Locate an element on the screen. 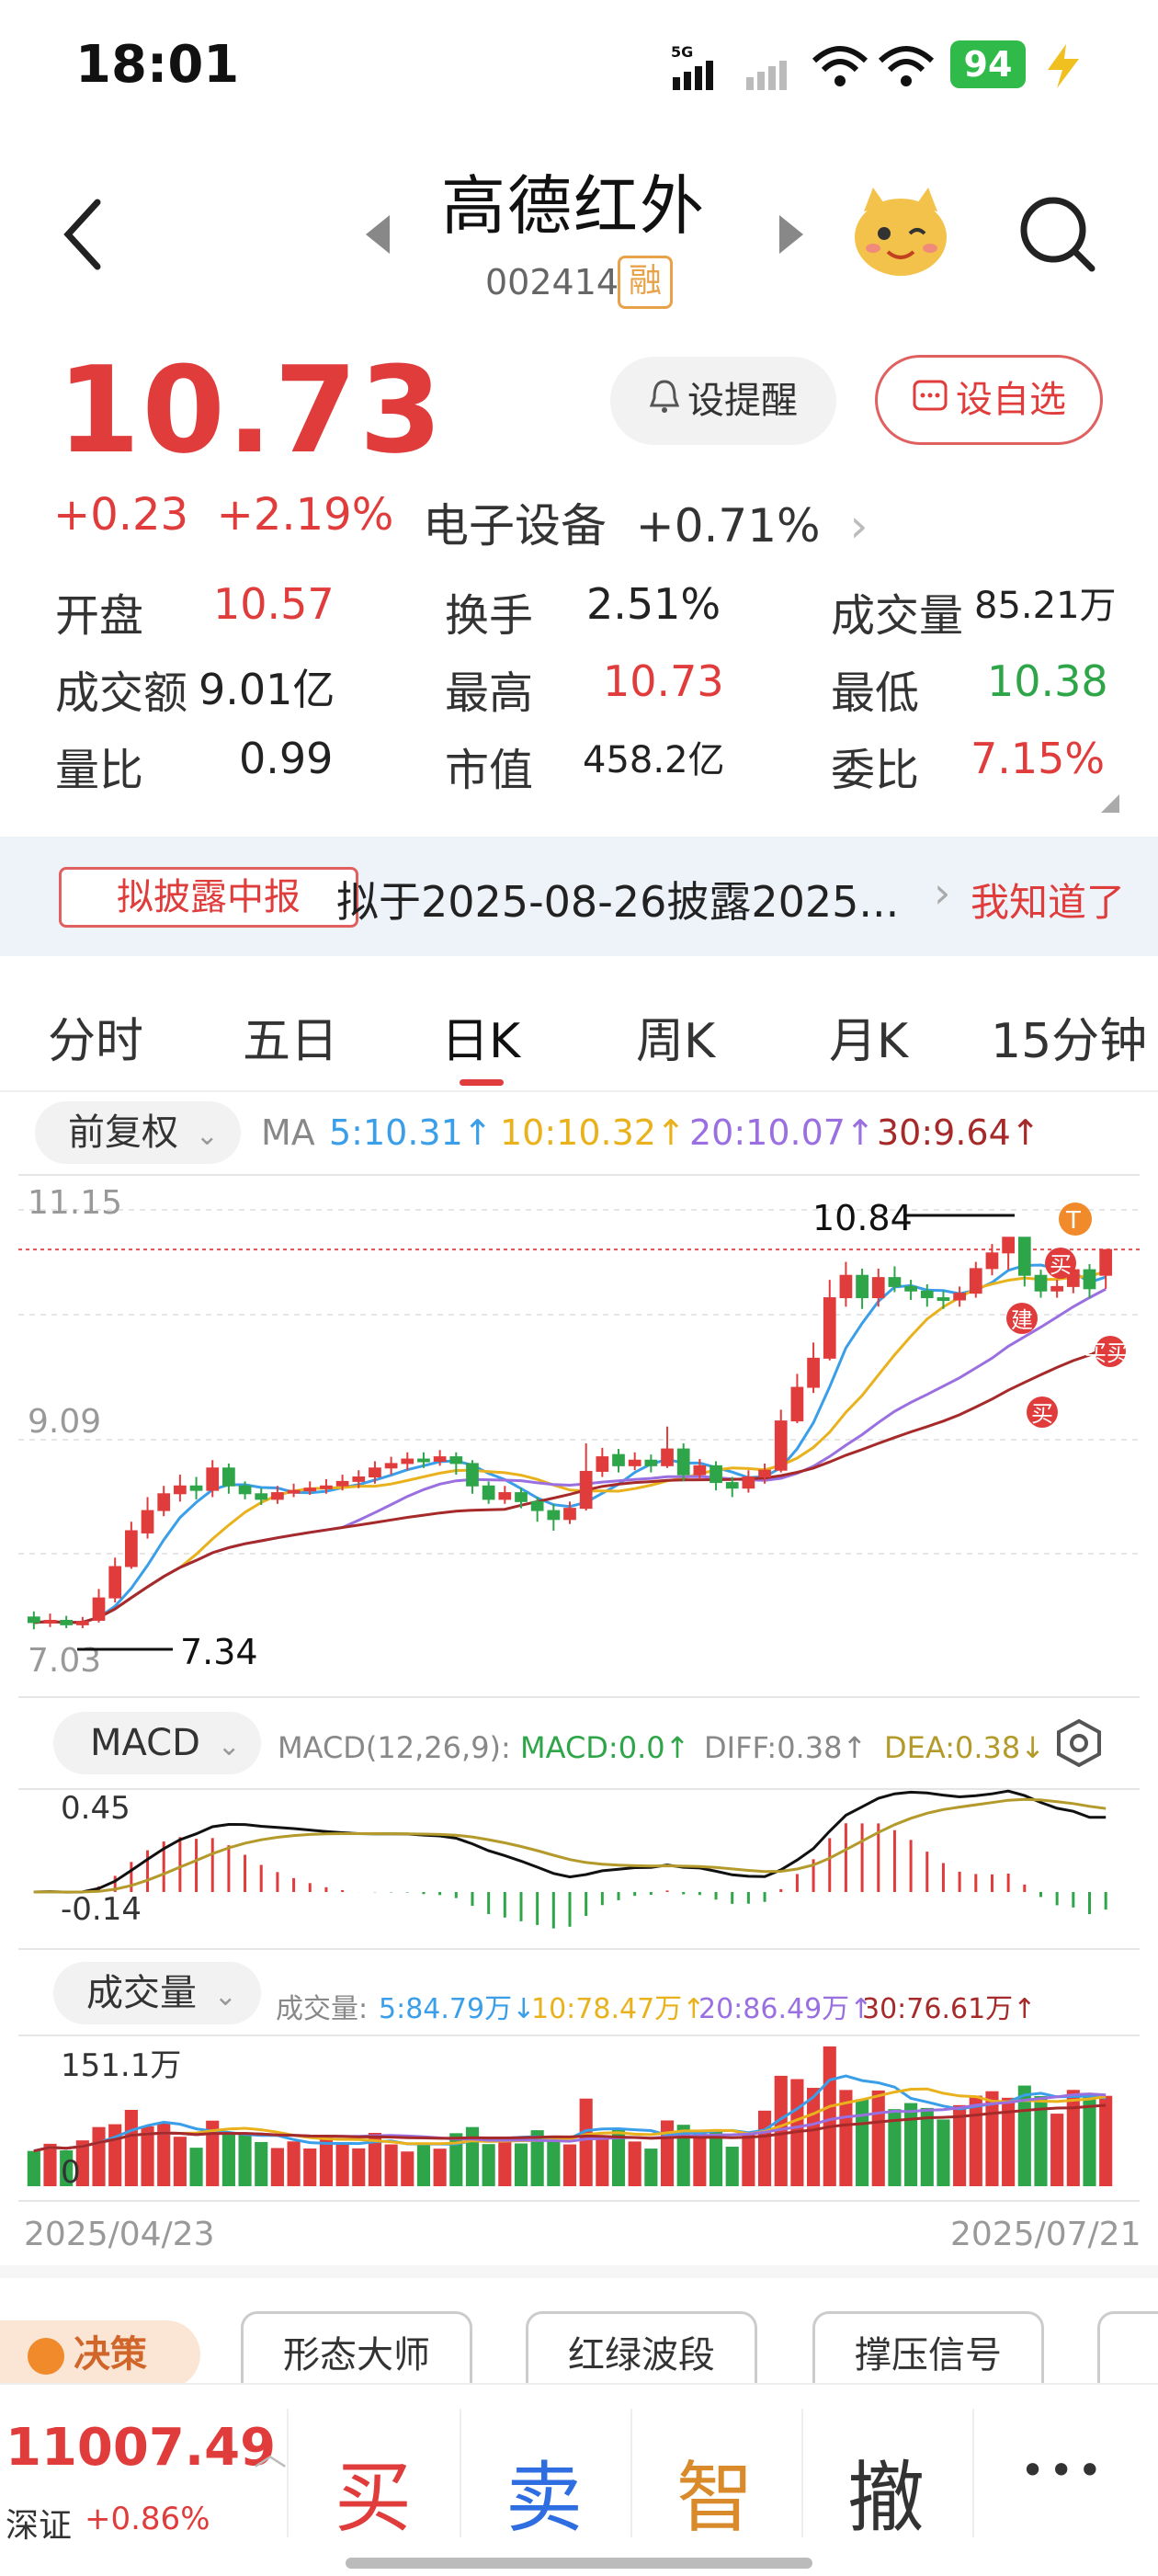  sell-button: 卖 is located at coordinates (544, 2492).